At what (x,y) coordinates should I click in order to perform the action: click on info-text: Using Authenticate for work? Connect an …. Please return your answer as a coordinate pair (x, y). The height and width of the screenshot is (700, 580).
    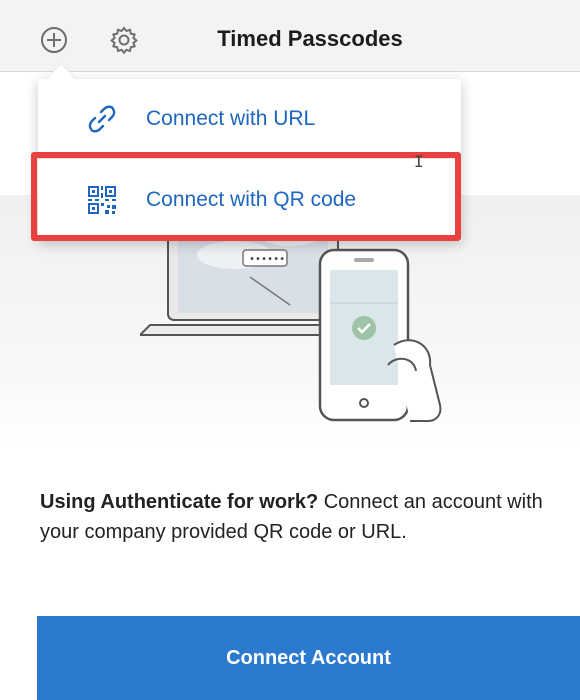
    Looking at the image, I should click on (300, 517).